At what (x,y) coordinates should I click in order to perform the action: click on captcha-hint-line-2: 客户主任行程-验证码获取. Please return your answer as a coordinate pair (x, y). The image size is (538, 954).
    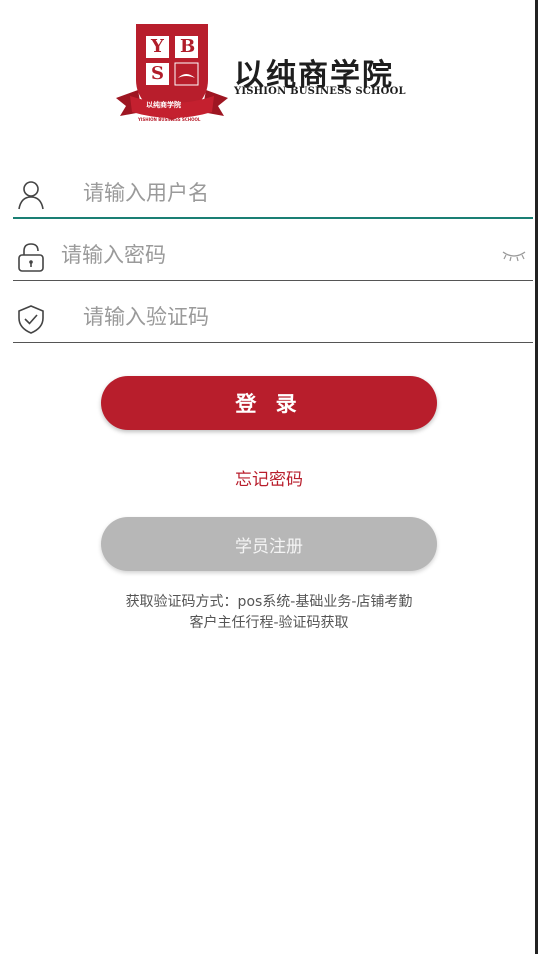
    Looking at the image, I should click on (269, 623).